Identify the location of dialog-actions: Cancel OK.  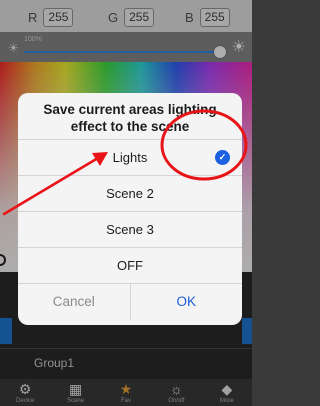
(130, 301).